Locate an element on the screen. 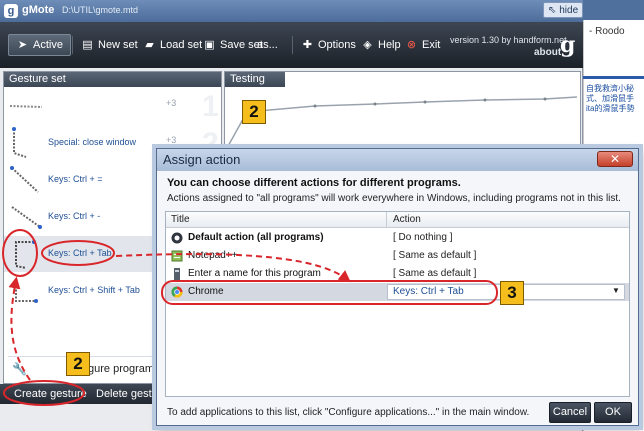 The height and width of the screenshot is (431, 644). options-button: ✚ Options is located at coordinates (328, 45).